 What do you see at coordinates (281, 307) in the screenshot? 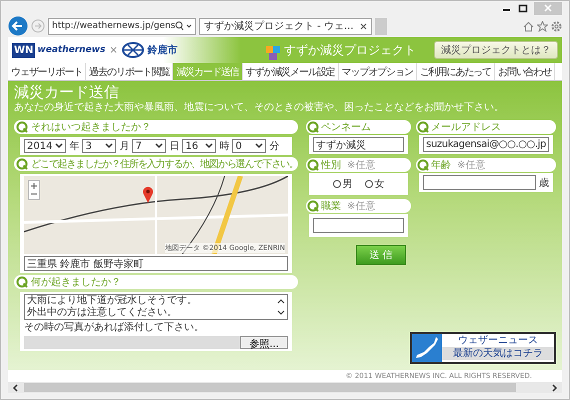
I see `scroll-arrows-icon` at bounding box center [281, 307].